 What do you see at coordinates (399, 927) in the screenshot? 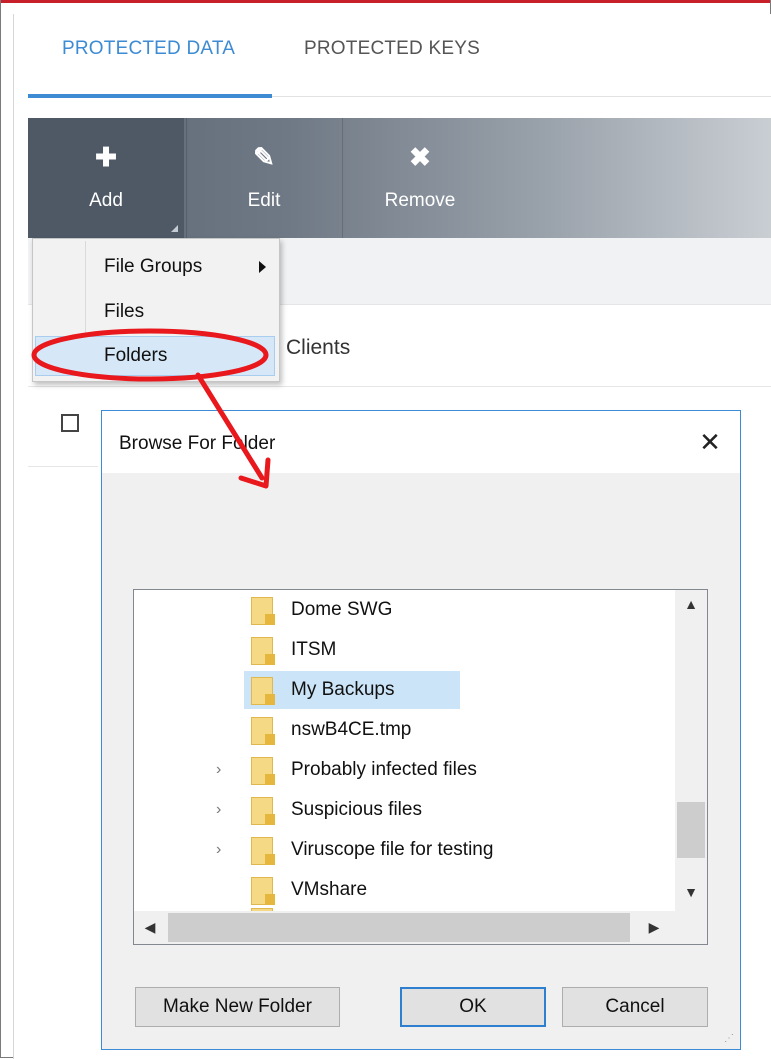
I see `horizontal-scroll-thumb` at bounding box center [399, 927].